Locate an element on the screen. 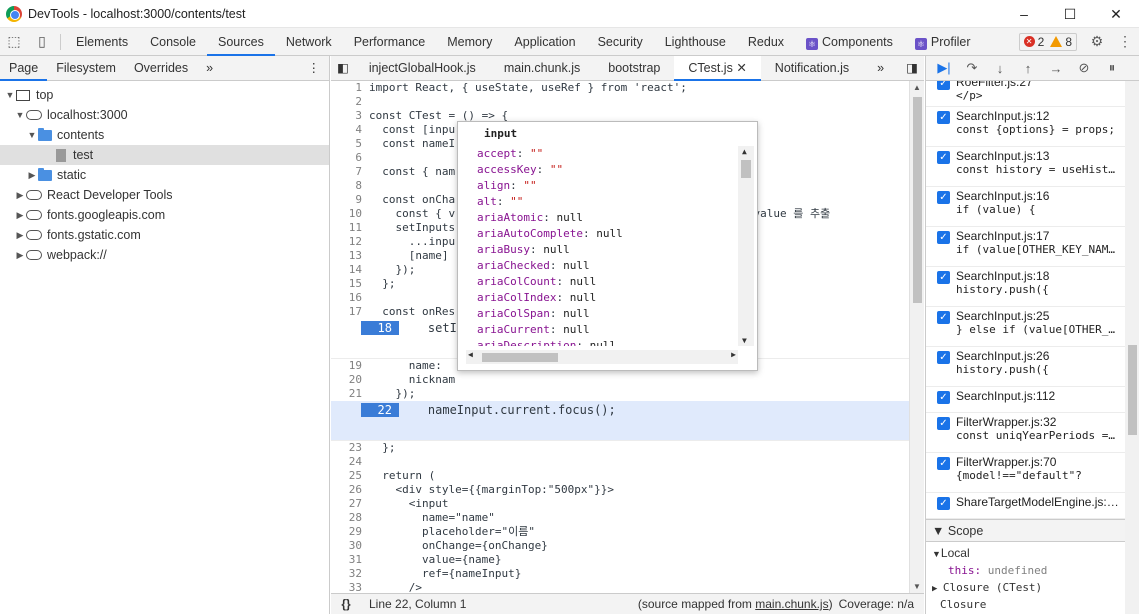 The width and height of the screenshot is (1139, 614). code-line: 31 value={name} is located at coordinates (620, 560).